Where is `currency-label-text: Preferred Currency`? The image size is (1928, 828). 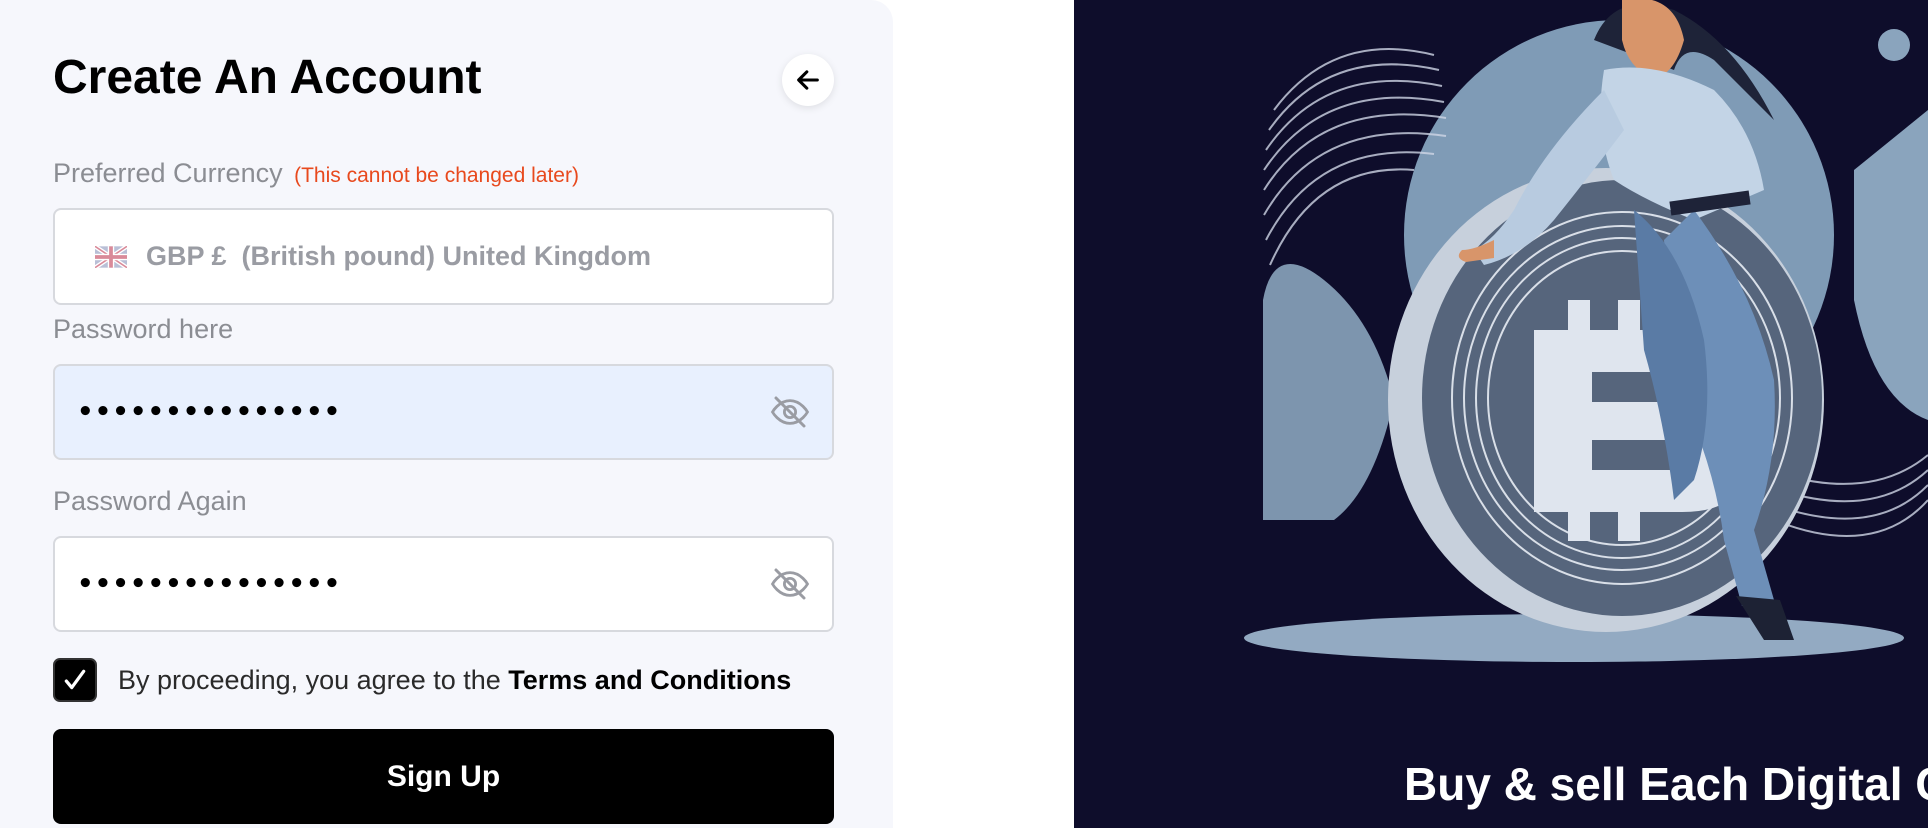 currency-label-text: Preferred Currency is located at coordinates (168, 173).